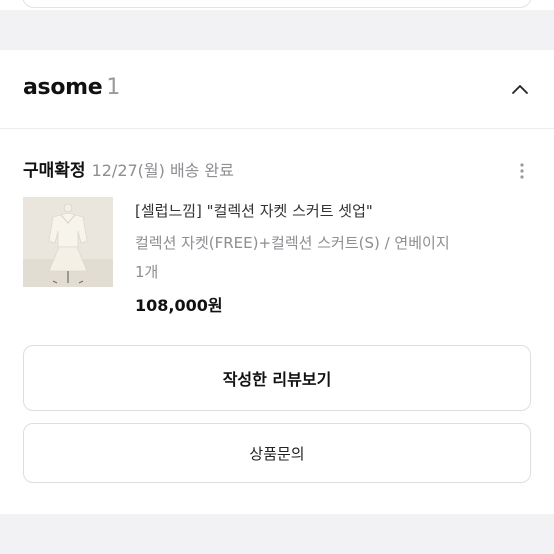 This screenshot has height=554, width=554. I want to click on more-vertical-icon, so click(522, 171).